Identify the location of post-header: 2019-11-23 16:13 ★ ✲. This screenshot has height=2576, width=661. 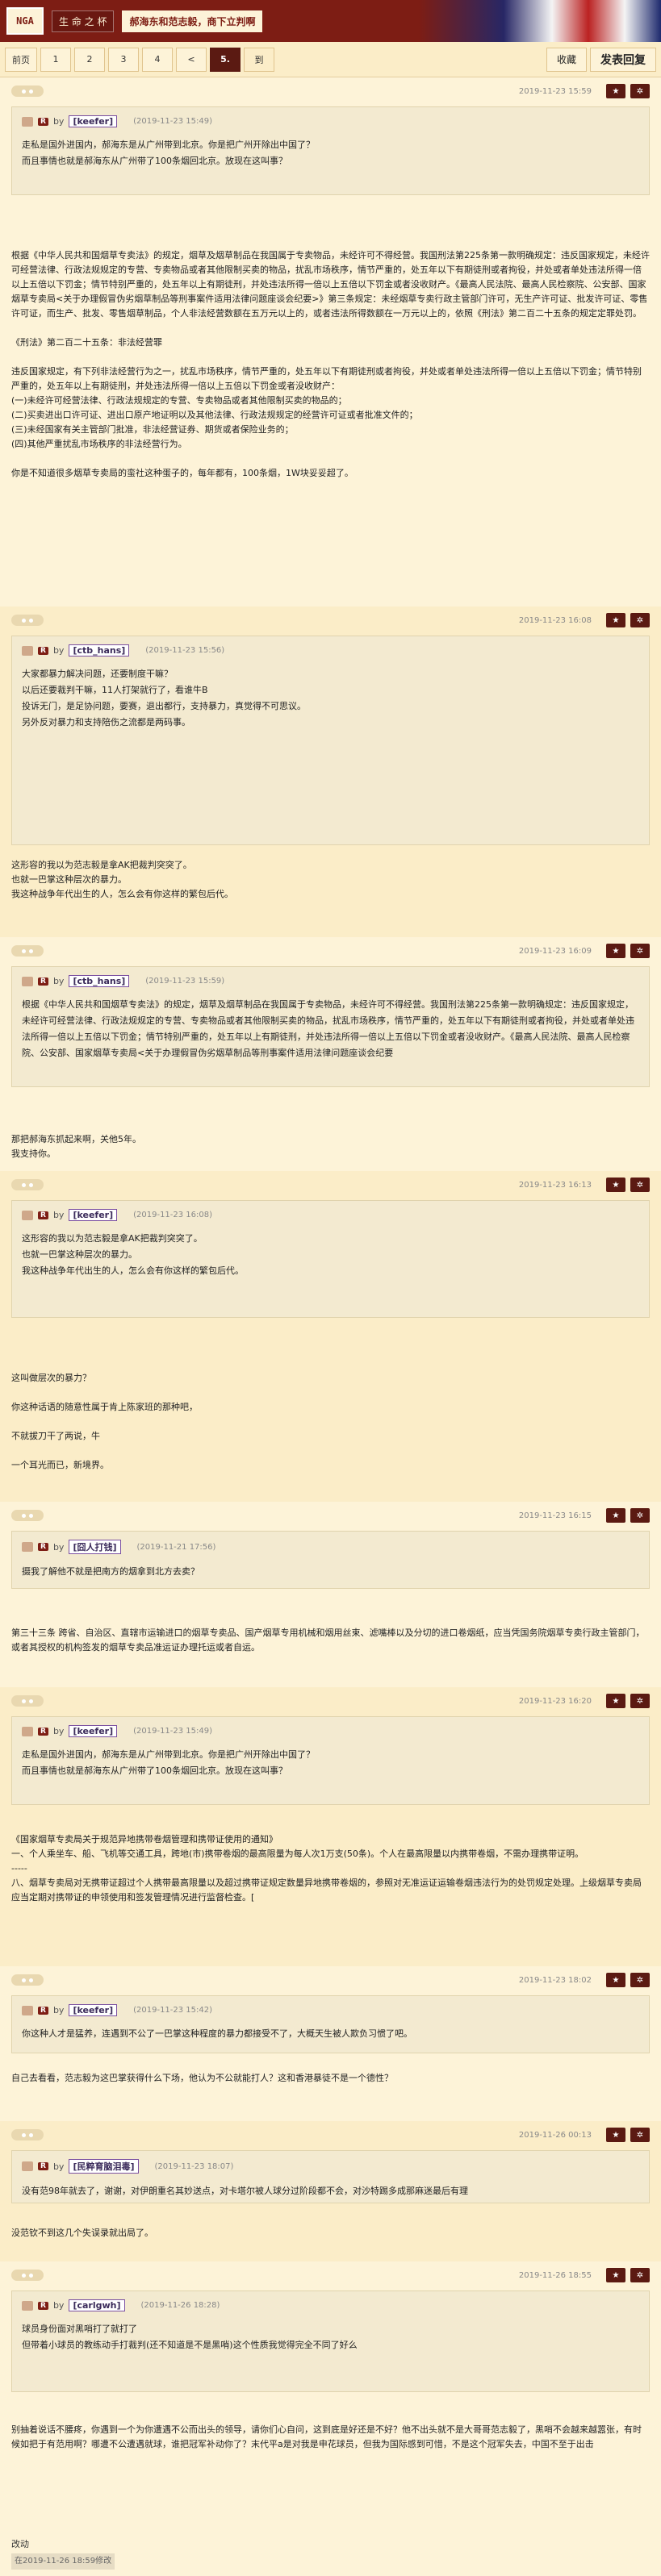
(330, 1185).